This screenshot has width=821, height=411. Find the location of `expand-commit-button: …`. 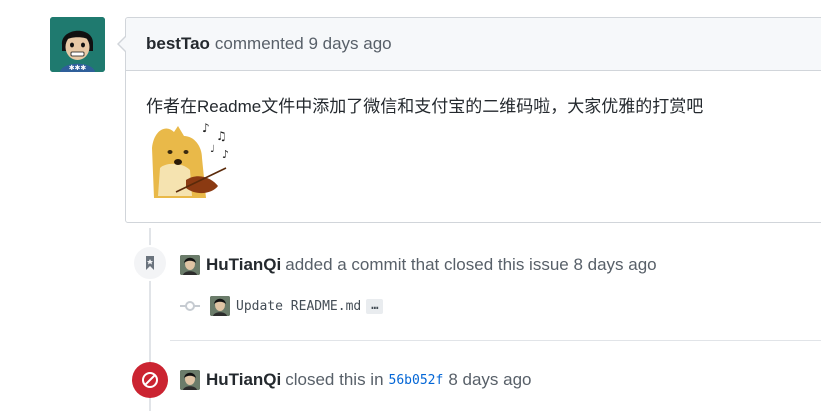

expand-commit-button: … is located at coordinates (375, 306).